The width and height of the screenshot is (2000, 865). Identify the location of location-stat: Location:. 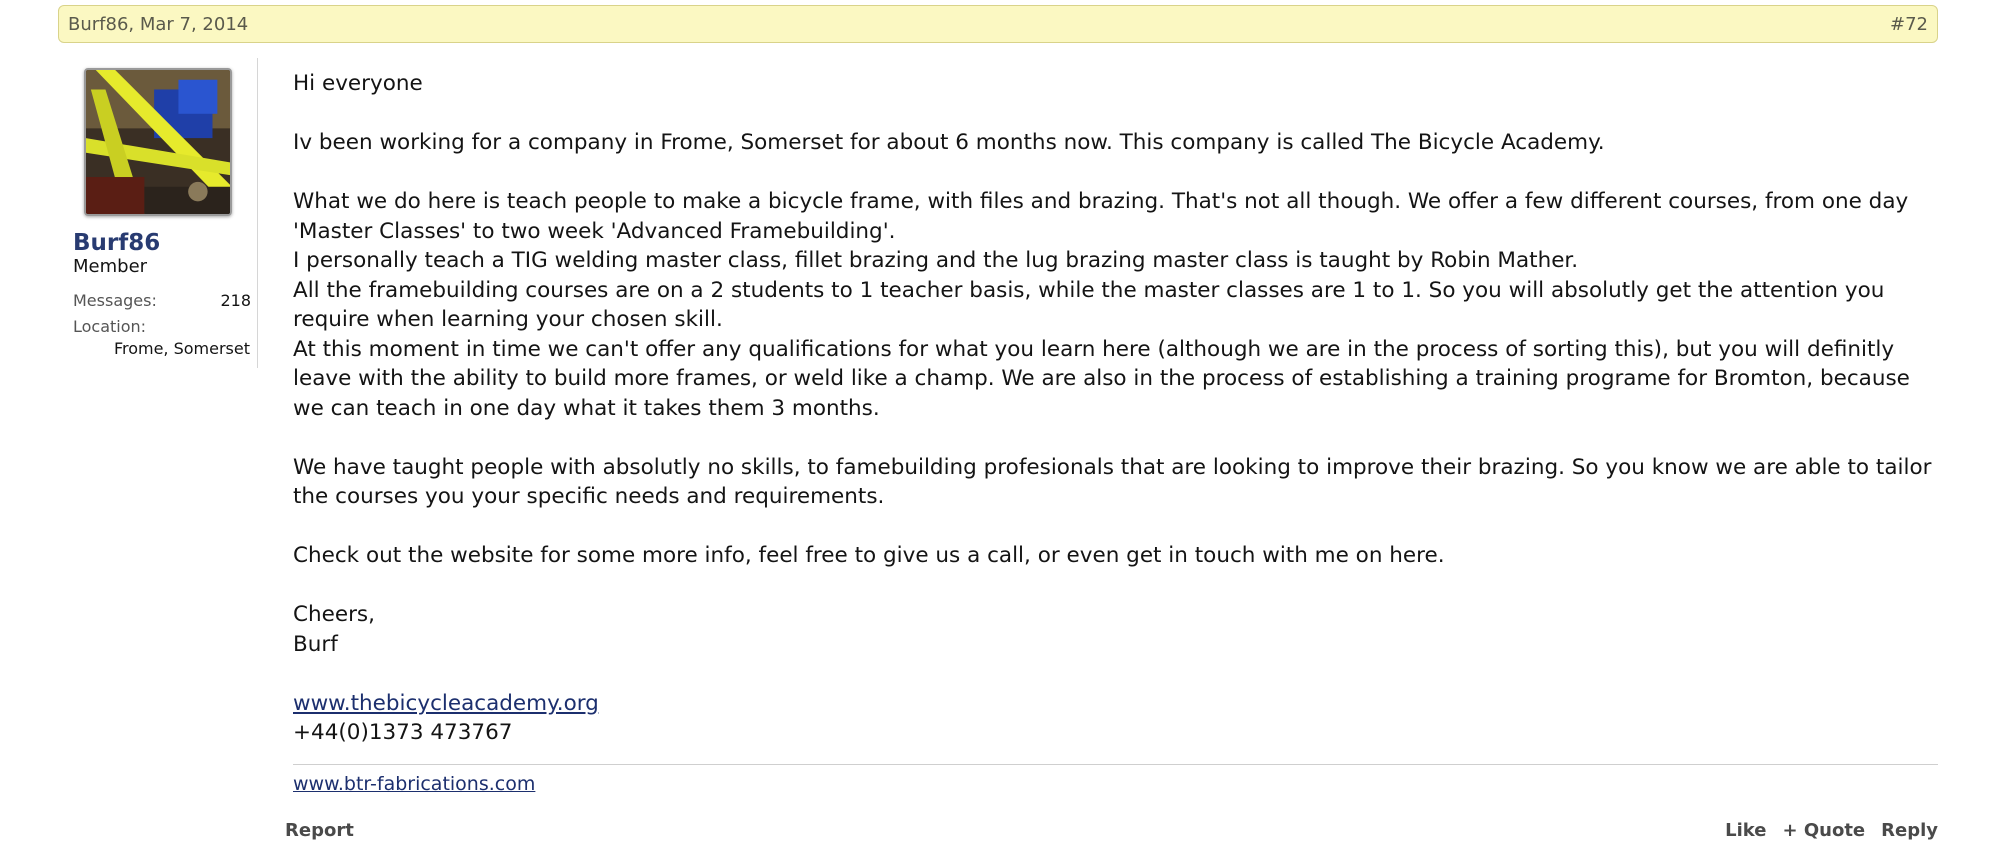
(162, 326).